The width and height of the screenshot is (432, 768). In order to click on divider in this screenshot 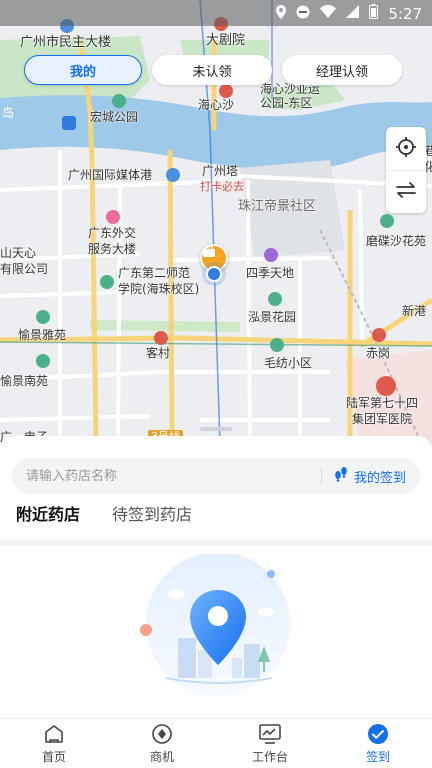, I will do `click(216, 543)`.